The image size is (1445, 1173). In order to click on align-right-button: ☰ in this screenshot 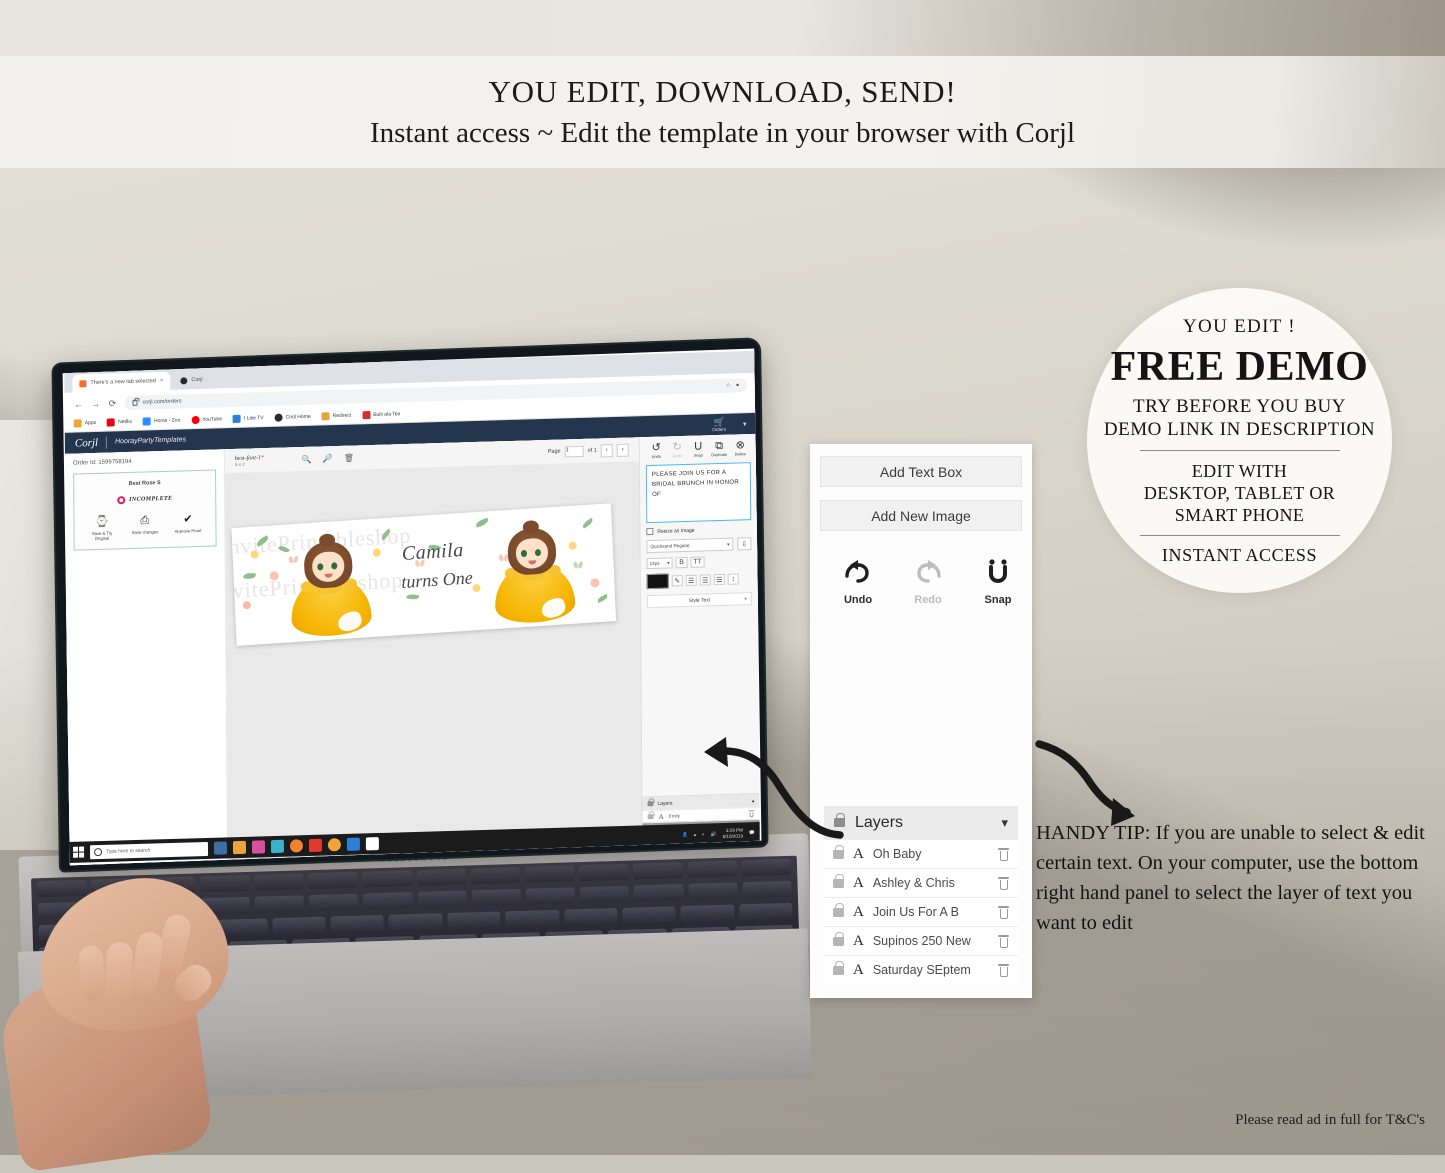, I will do `click(719, 579)`.